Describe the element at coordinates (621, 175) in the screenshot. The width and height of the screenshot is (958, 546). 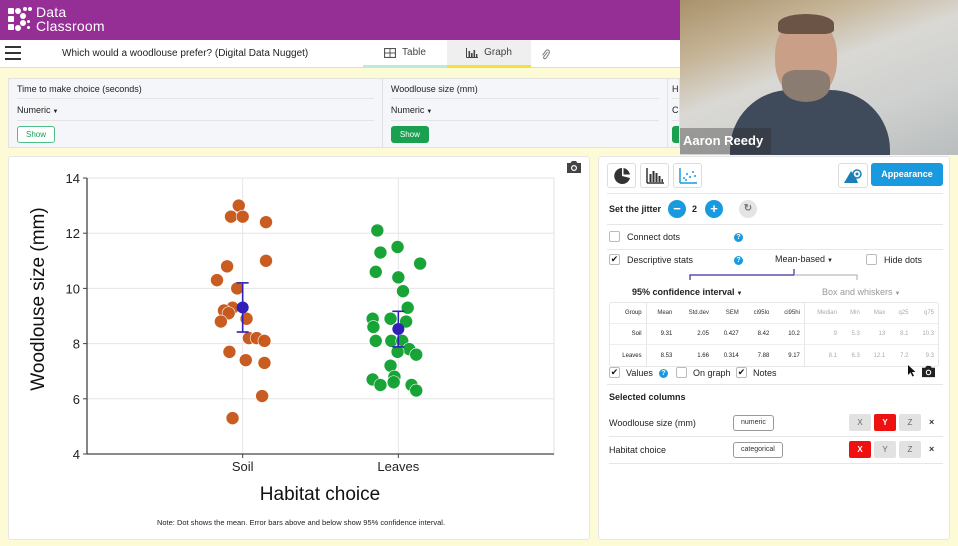
I see `pie-chart-button` at that location.